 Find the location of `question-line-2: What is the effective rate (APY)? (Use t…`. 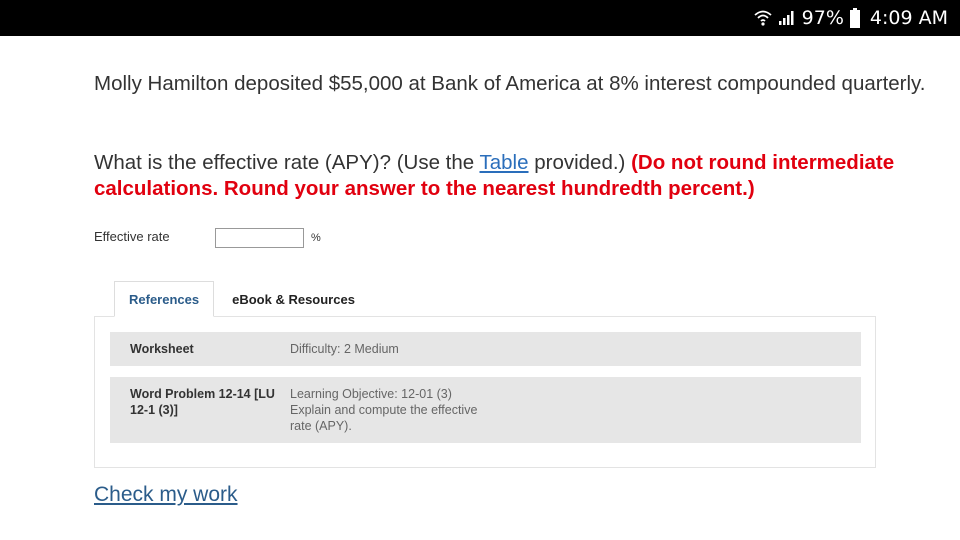

question-line-2: What is the effective rate (APY)? (Use t… is located at coordinates (287, 162).